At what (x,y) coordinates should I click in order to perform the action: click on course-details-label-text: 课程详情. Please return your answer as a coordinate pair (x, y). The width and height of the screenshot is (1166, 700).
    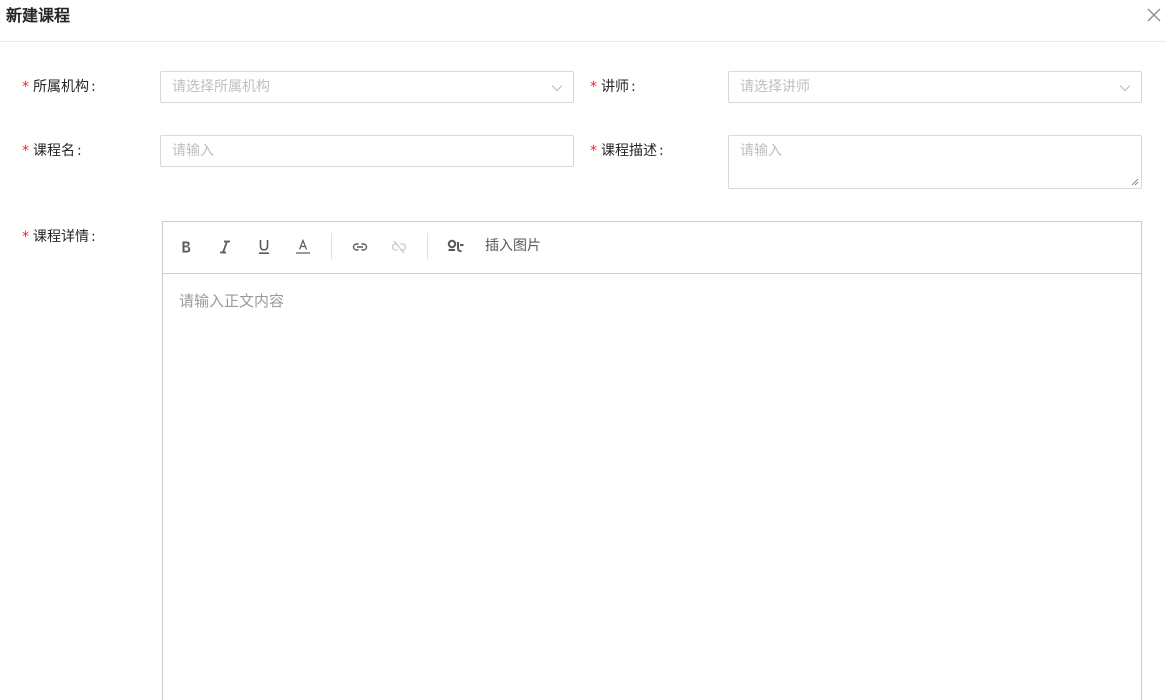
    Looking at the image, I should click on (61, 237).